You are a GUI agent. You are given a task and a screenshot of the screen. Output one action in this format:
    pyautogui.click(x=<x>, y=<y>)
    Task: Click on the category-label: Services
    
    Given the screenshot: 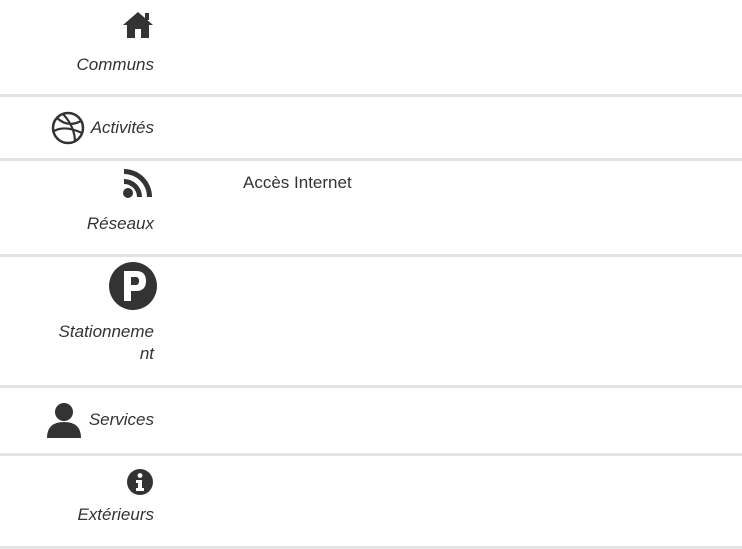 What is the action you would take?
    pyautogui.click(x=121, y=419)
    